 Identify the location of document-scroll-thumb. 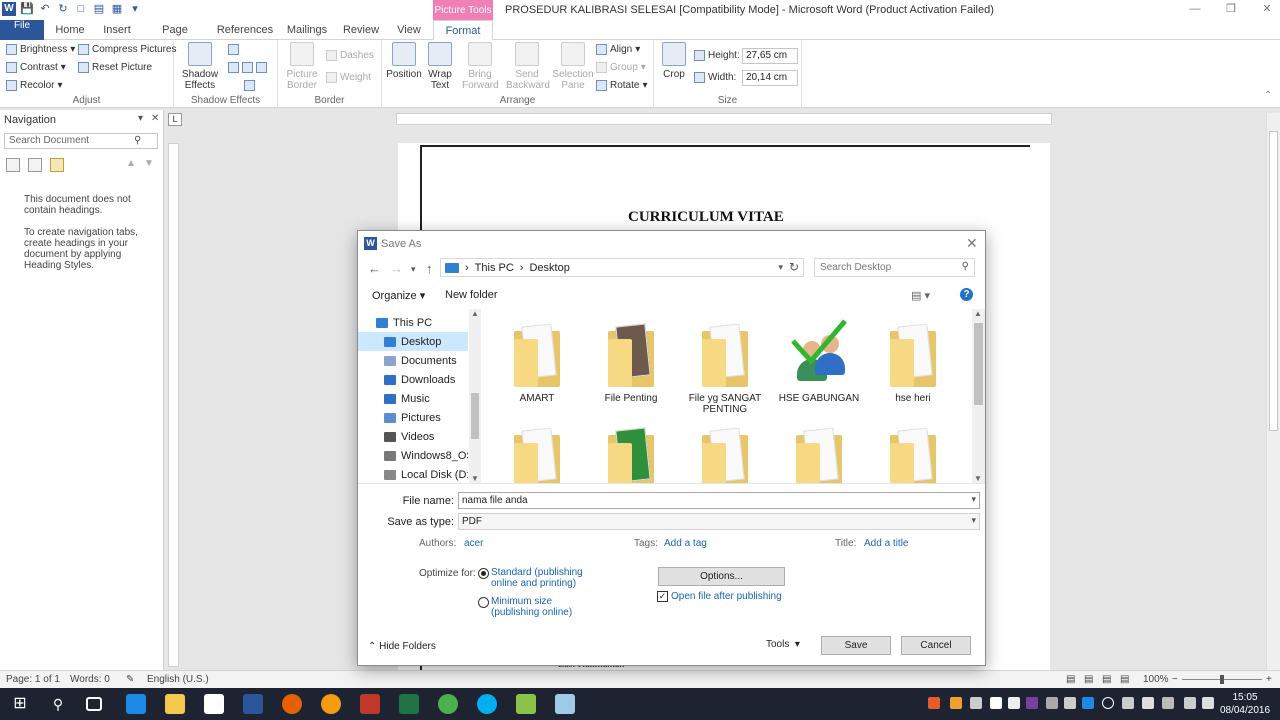
(1273, 281).